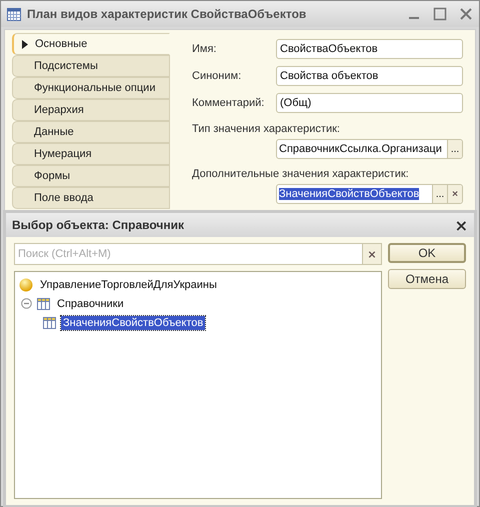 The image size is (480, 507). Describe the element at coordinates (369, 76) in the screenshot. I see `text-field: Свойства объектов` at that location.